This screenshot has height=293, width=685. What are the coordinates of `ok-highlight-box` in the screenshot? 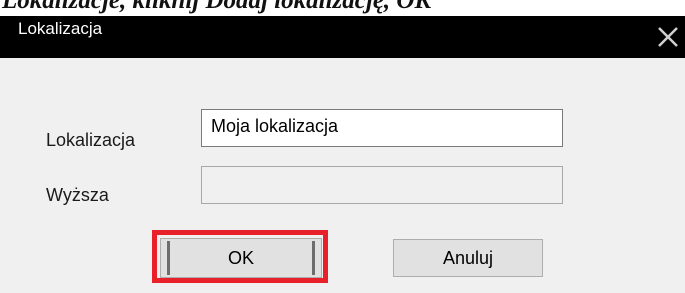 It's located at (240, 256).